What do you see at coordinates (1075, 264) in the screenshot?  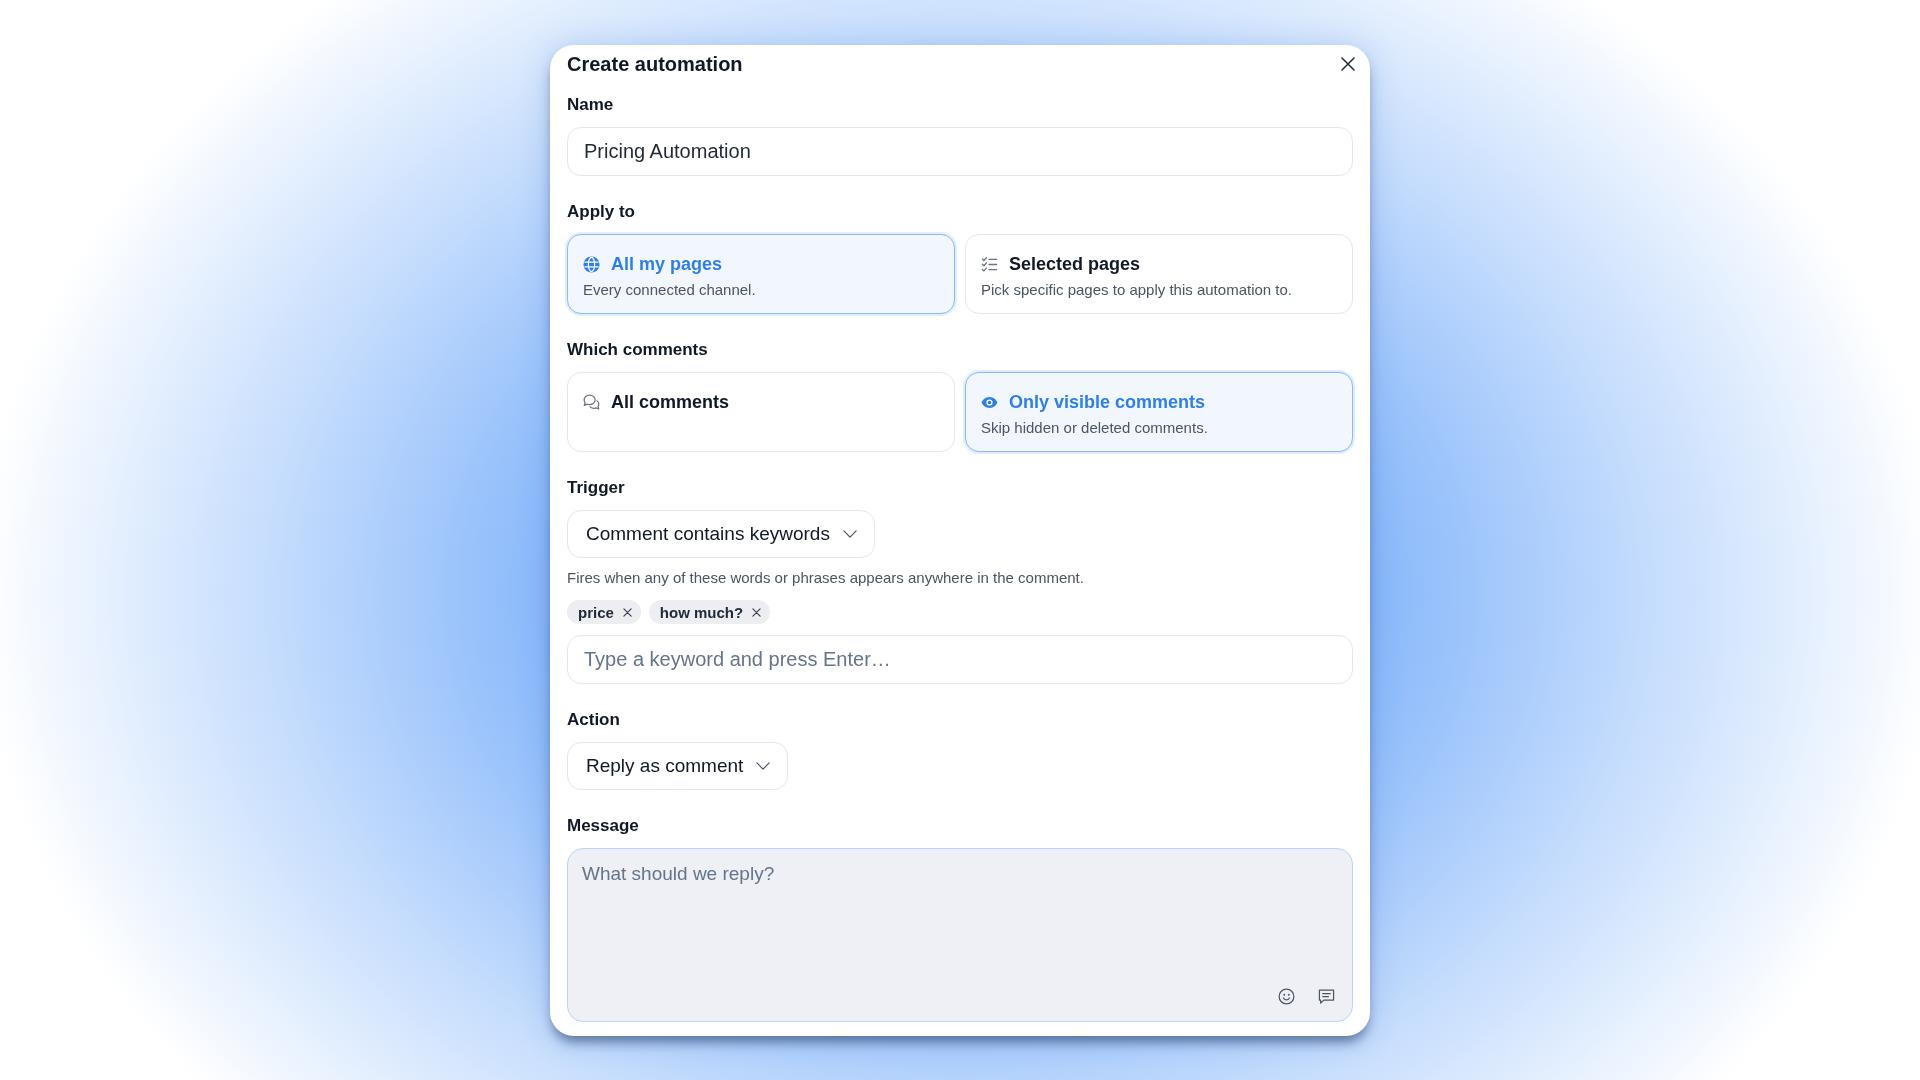 I see `option-title: Selected pages` at bounding box center [1075, 264].